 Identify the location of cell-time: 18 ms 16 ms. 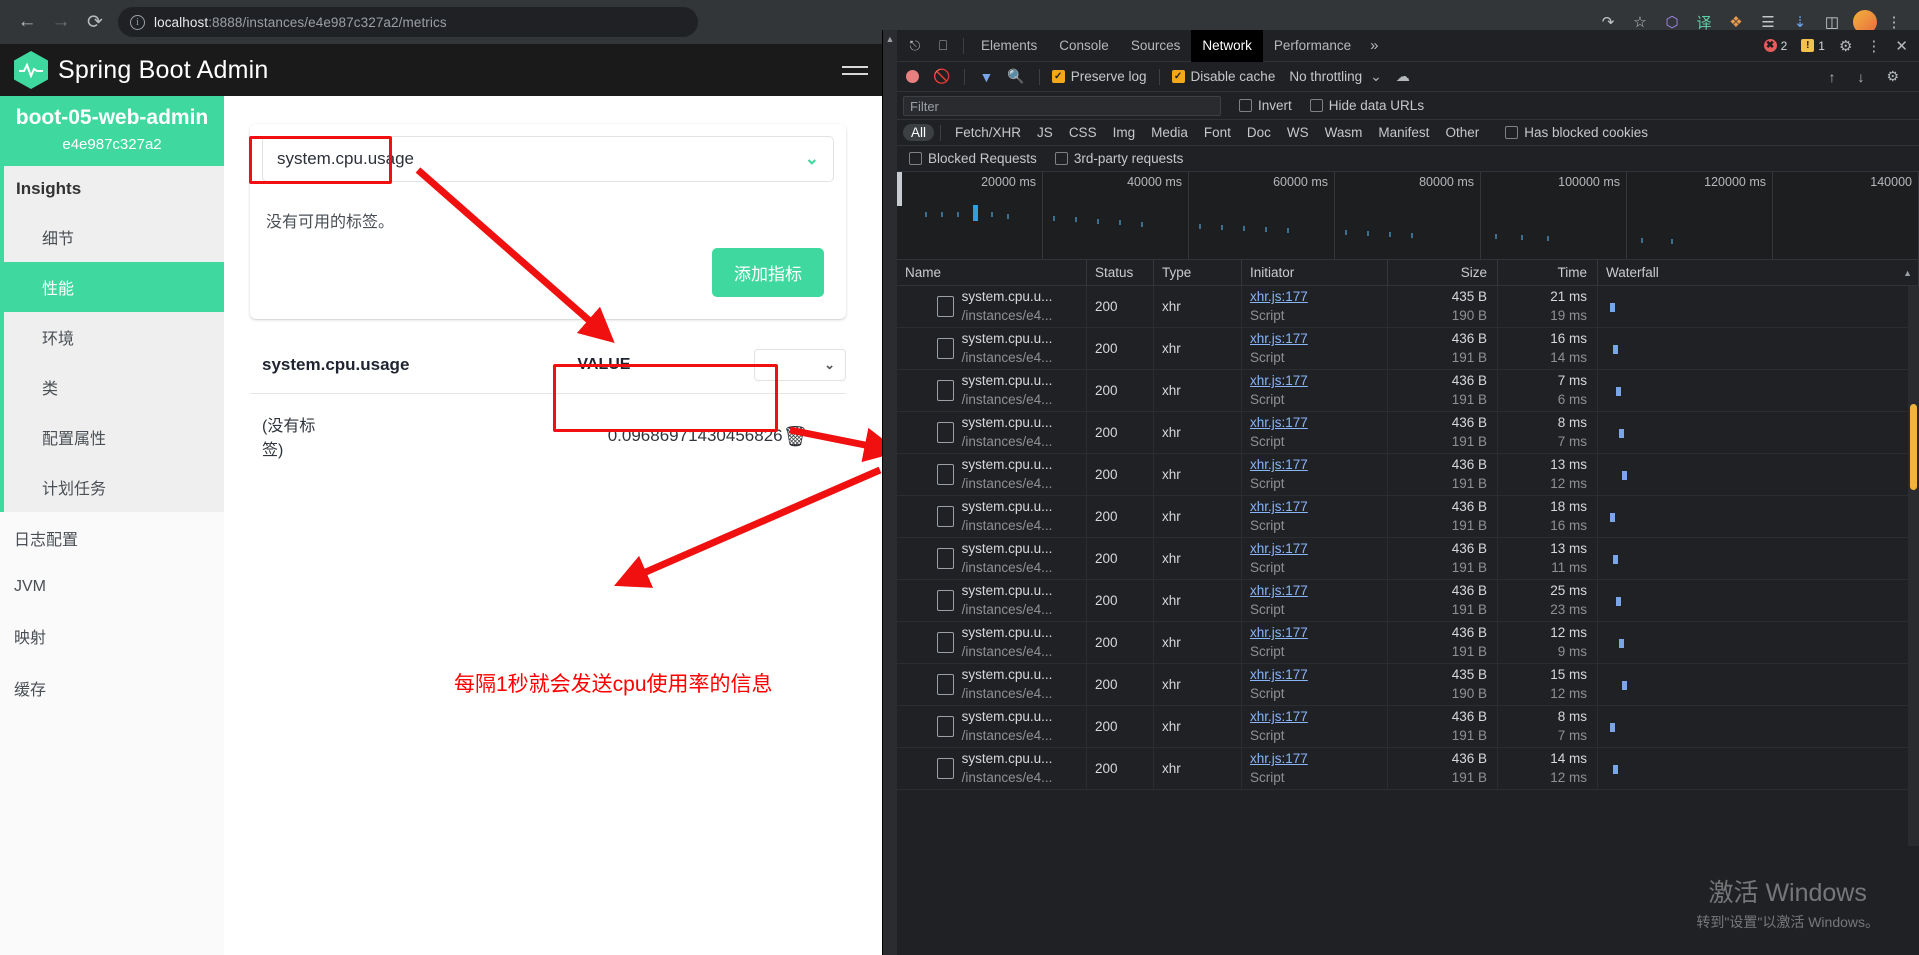
(1548, 516).